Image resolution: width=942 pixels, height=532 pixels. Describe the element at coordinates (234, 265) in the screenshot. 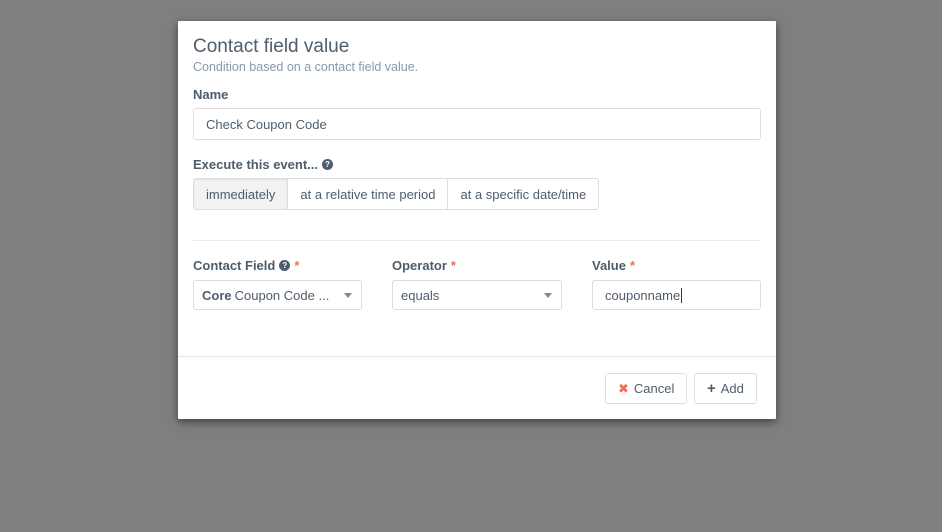

I see `contact-field-label-text: Contact Field` at that location.